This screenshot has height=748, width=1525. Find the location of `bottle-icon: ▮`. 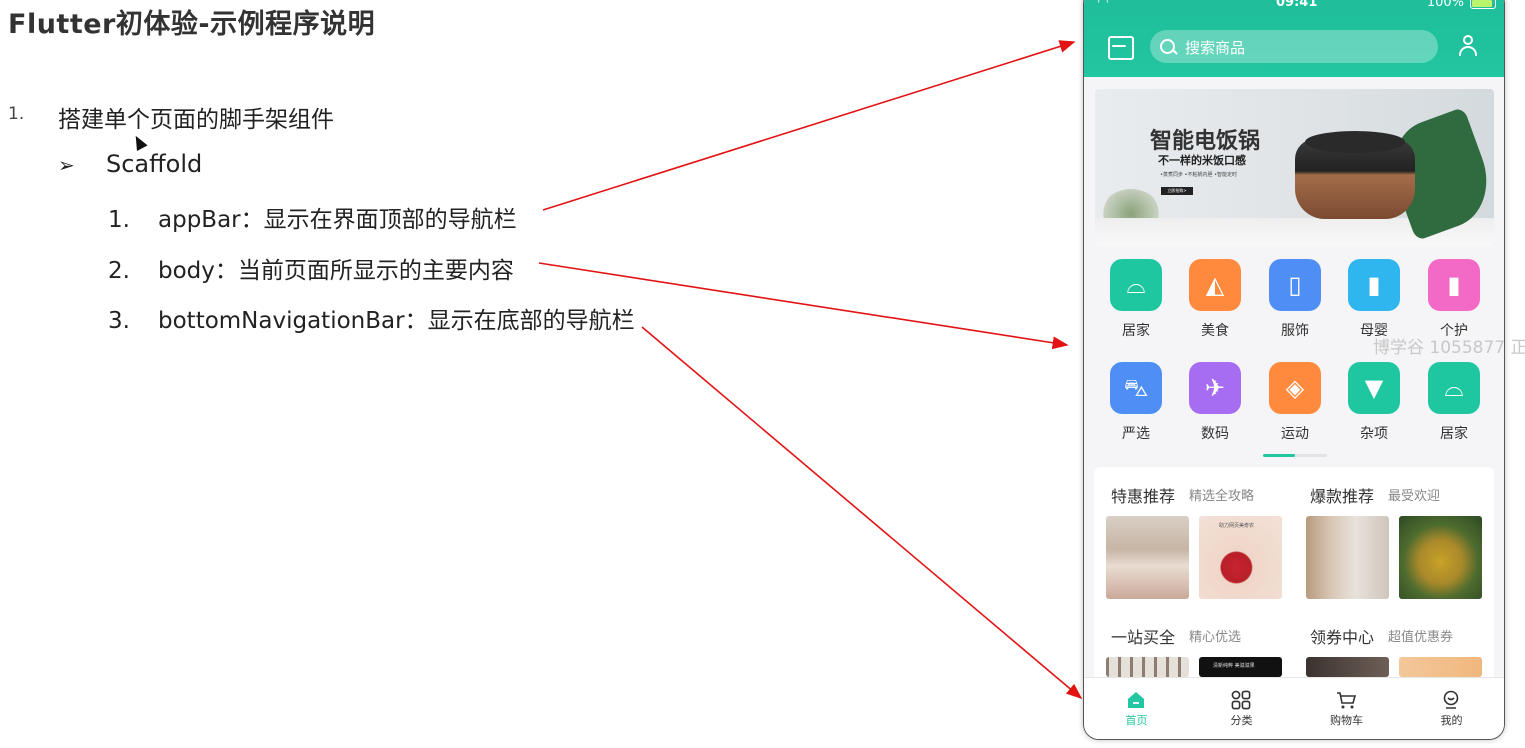

bottle-icon: ▮ is located at coordinates (1374, 285).